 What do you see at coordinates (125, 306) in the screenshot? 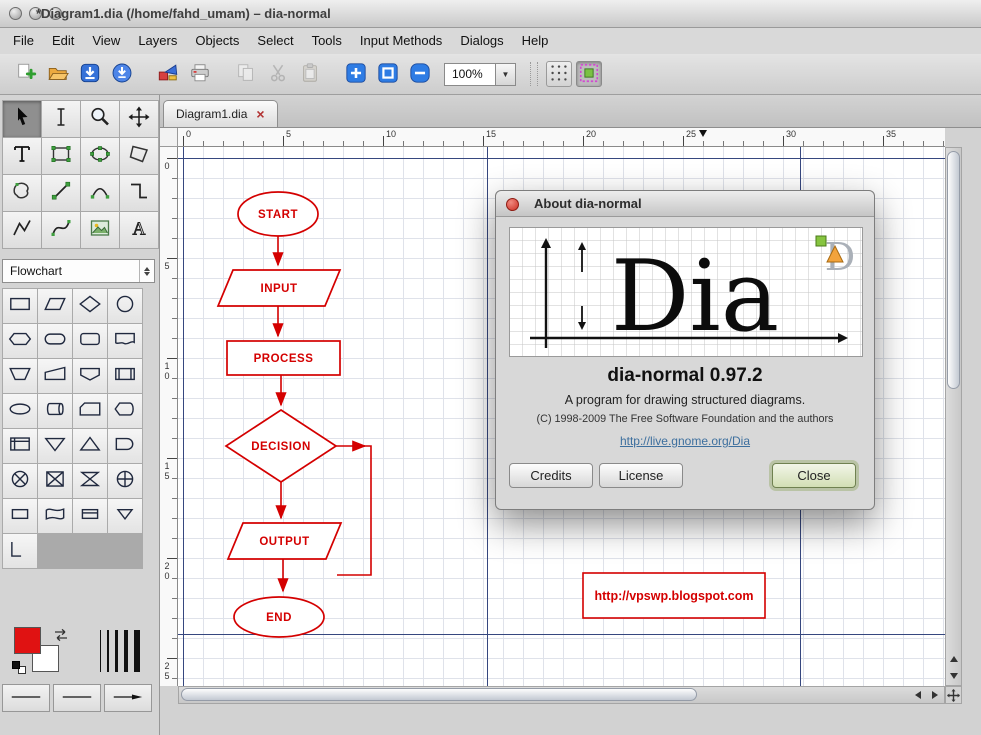
I see `shape-connector-button` at bounding box center [125, 306].